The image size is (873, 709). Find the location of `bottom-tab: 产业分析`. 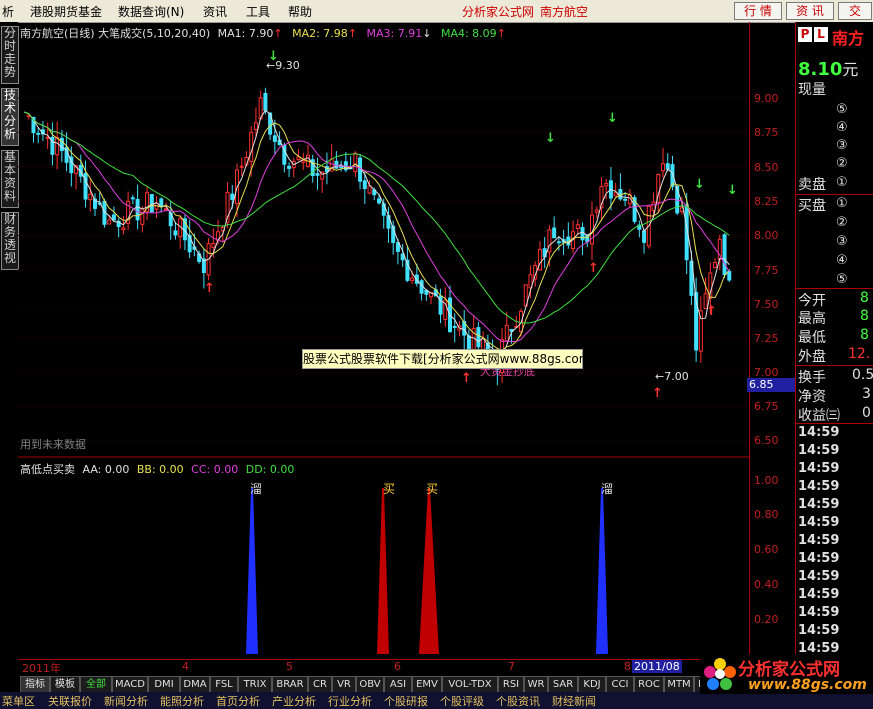

bottom-tab: 产业分析 is located at coordinates (294, 701).